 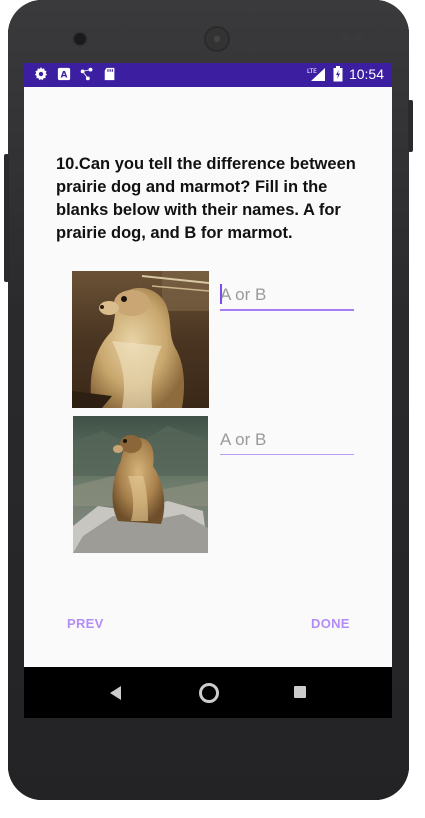 What do you see at coordinates (217, 39) in the screenshot?
I see `earpiece-speaker` at bounding box center [217, 39].